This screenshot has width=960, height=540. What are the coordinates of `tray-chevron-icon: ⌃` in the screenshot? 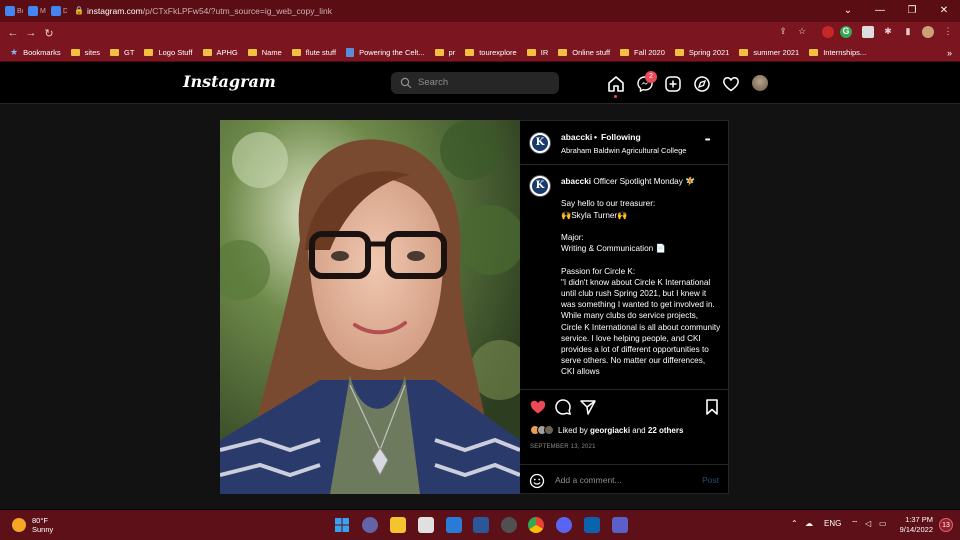 It's located at (794, 523).